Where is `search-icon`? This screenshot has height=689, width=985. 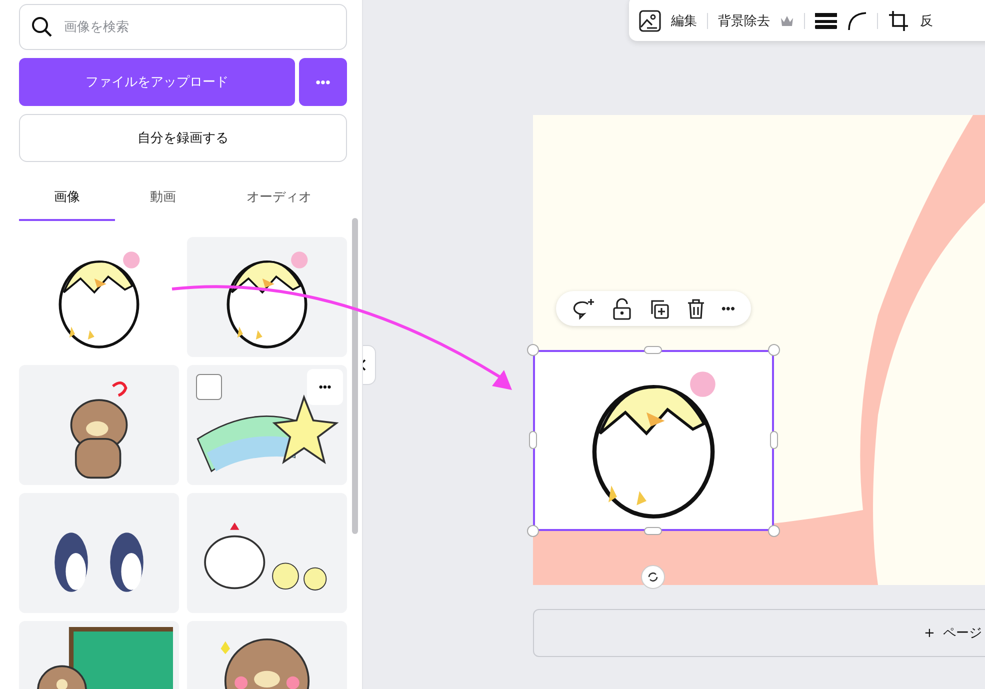
search-icon is located at coordinates (42, 27).